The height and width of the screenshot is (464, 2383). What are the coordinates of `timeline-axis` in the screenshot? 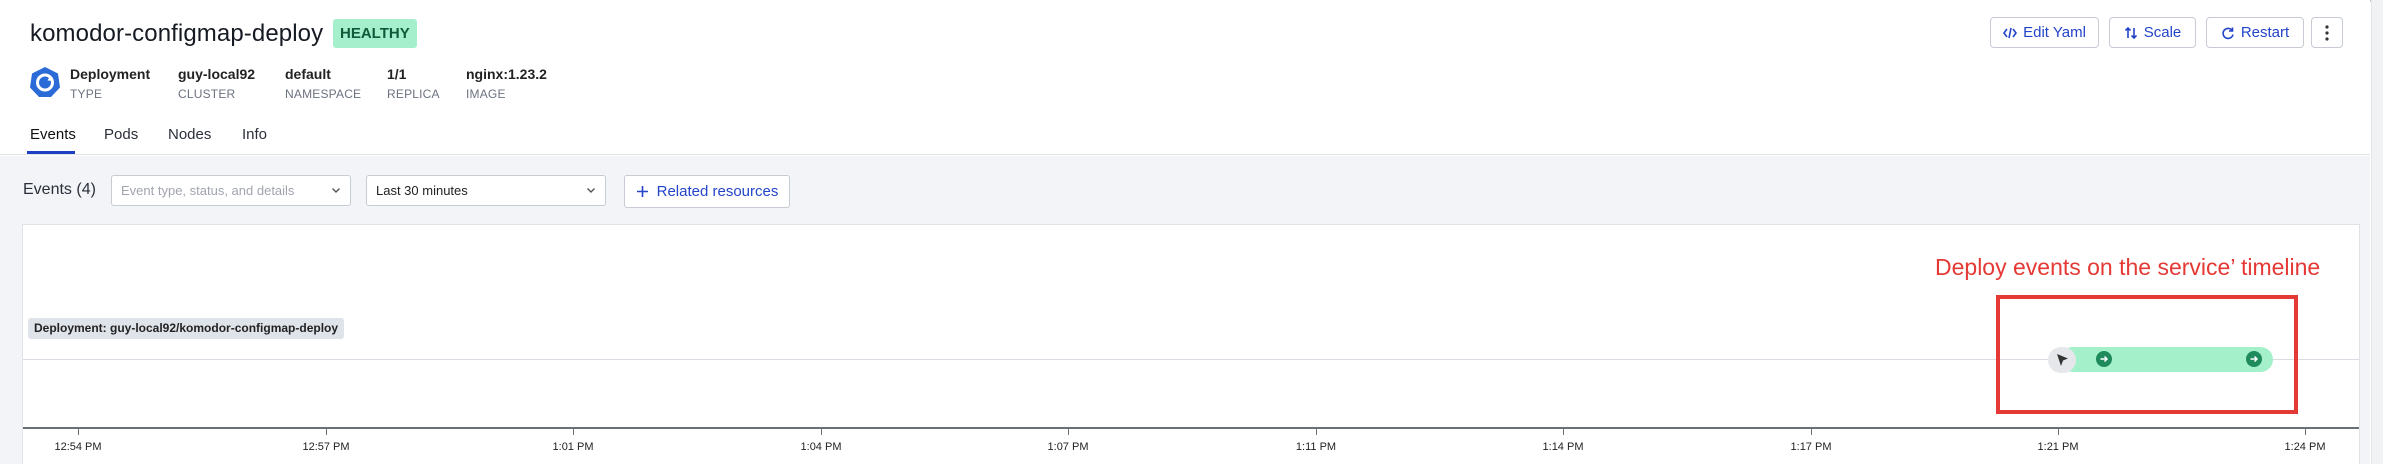 It's located at (1191, 428).